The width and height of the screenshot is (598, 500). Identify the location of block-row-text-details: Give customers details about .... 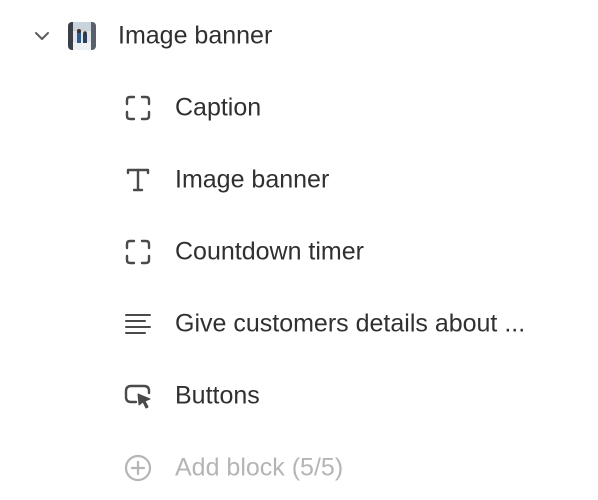
(299, 324).